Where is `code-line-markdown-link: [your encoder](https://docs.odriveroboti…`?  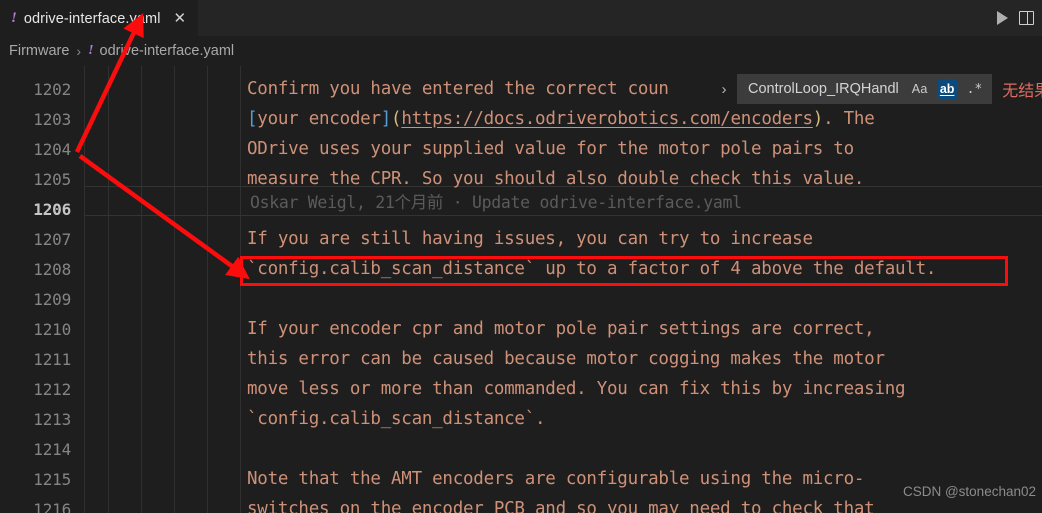
code-line-markdown-link: [your encoder](https://docs.odriveroboti… is located at coordinates (563, 119).